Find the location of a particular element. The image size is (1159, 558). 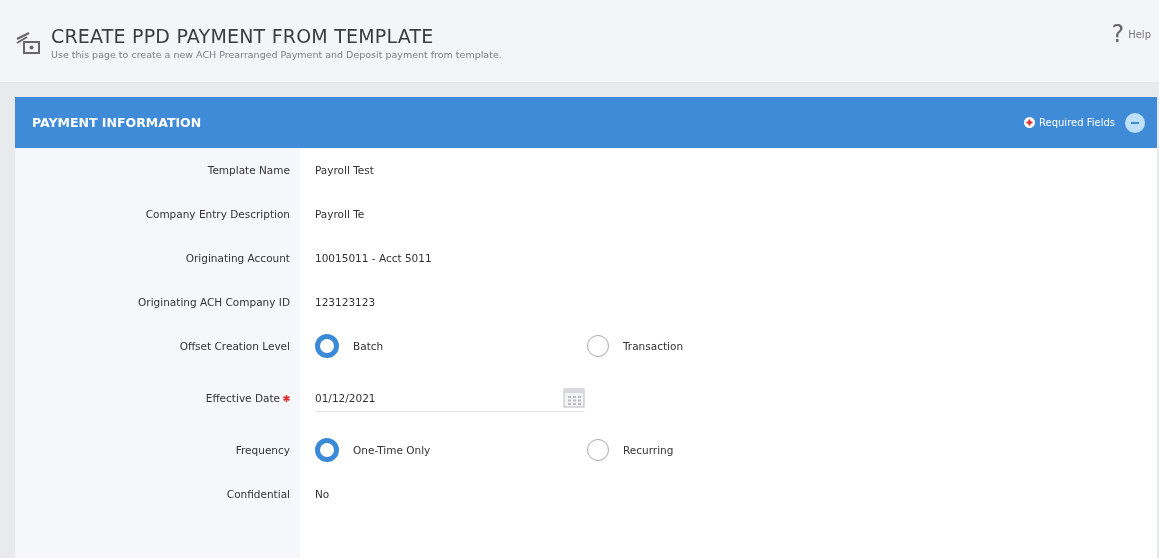

radio-option: Batch is located at coordinates (451, 346).